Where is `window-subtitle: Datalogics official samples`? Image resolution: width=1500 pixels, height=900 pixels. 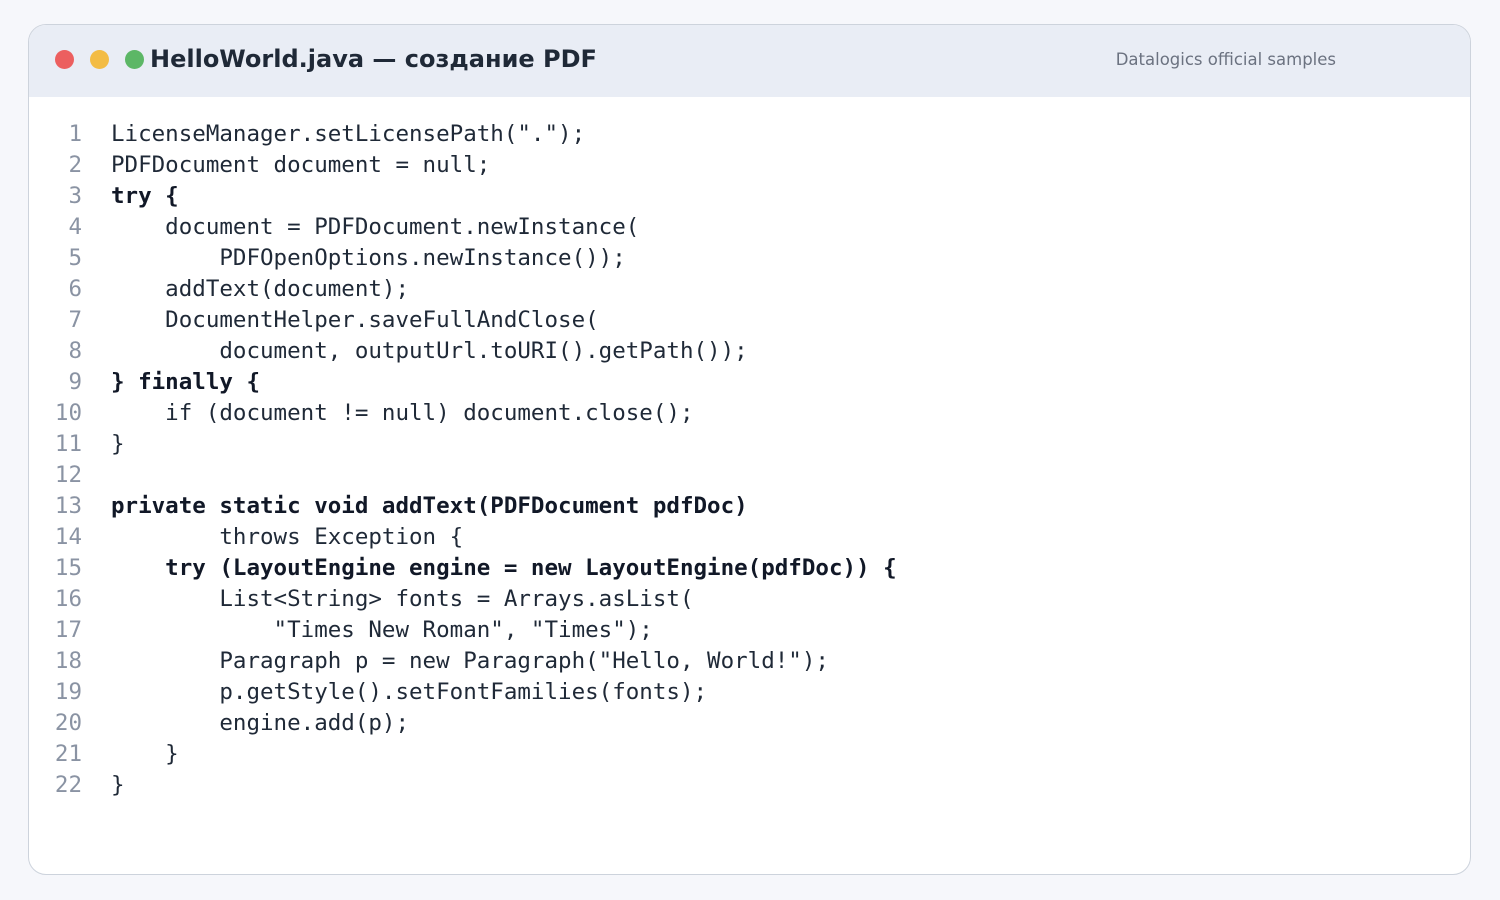 window-subtitle: Datalogics official samples is located at coordinates (1225, 59).